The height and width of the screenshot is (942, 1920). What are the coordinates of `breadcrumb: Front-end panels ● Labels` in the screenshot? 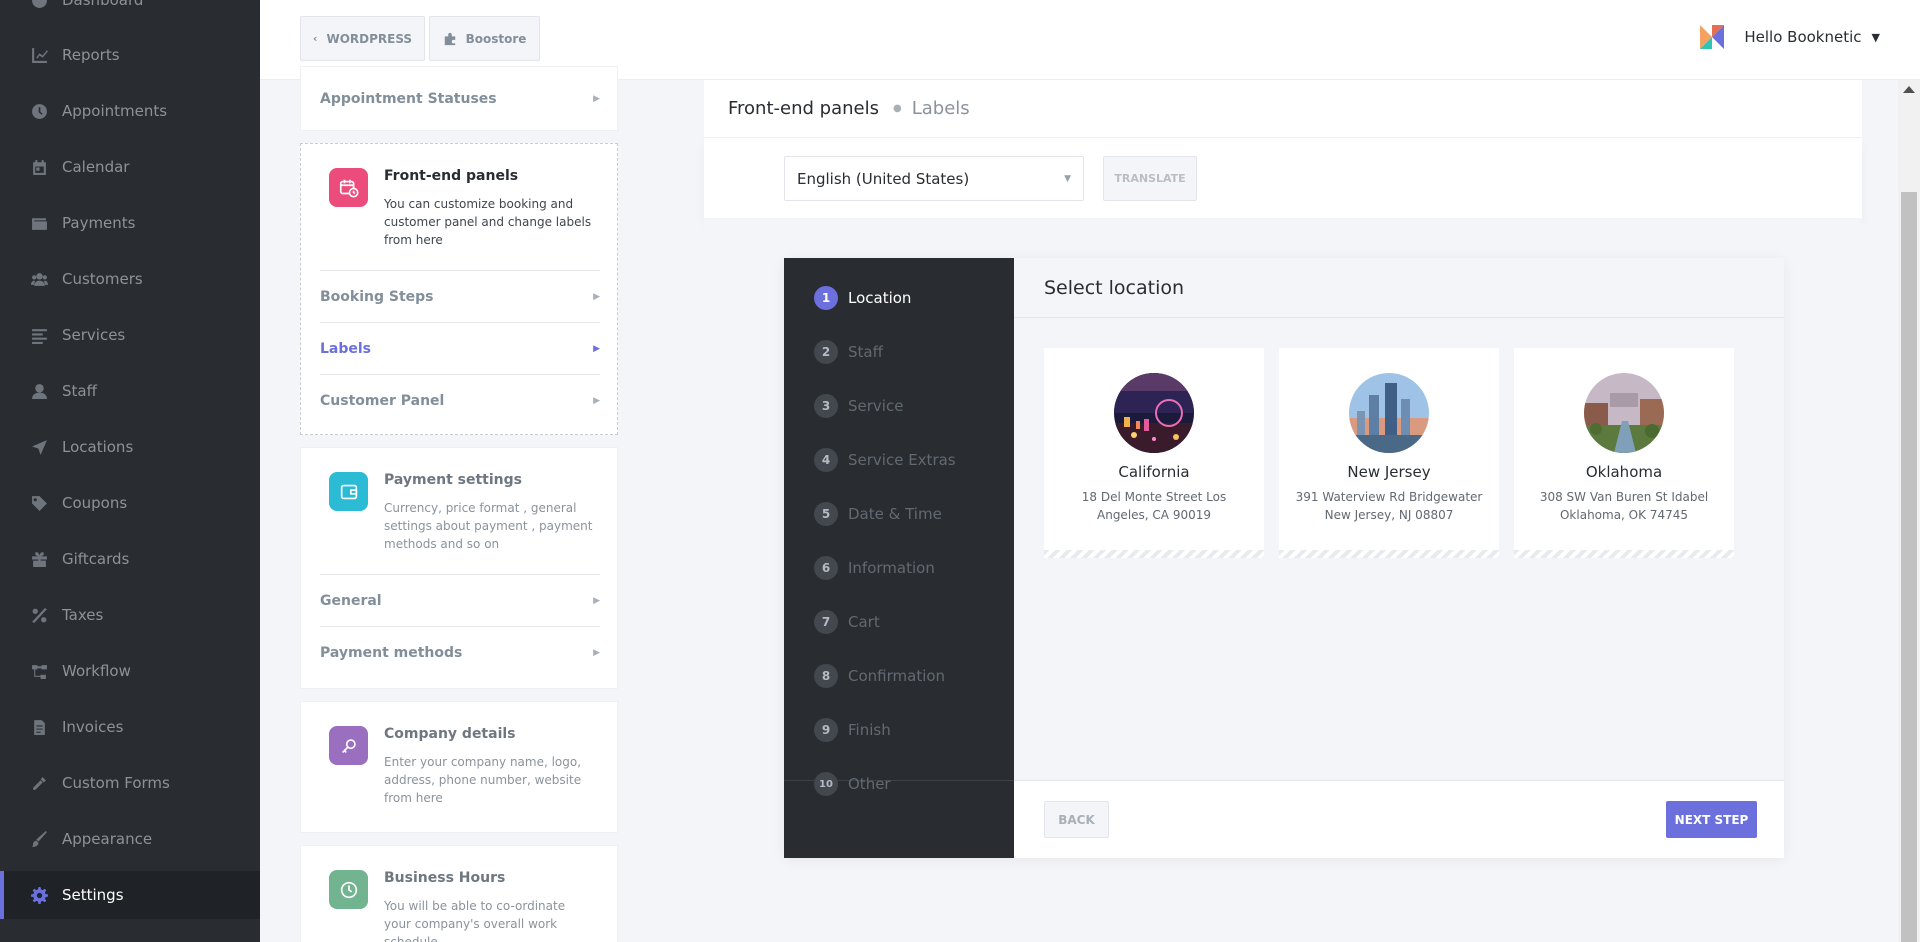 It's located at (1283, 109).